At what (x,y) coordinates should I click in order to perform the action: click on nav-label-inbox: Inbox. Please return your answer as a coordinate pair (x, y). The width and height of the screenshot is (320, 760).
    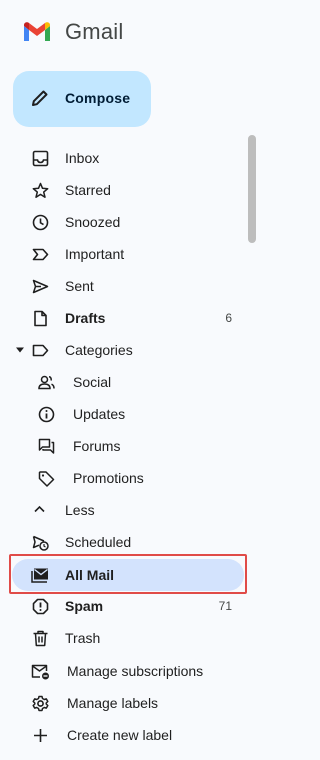
    Looking at the image, I should click on (82, 158).